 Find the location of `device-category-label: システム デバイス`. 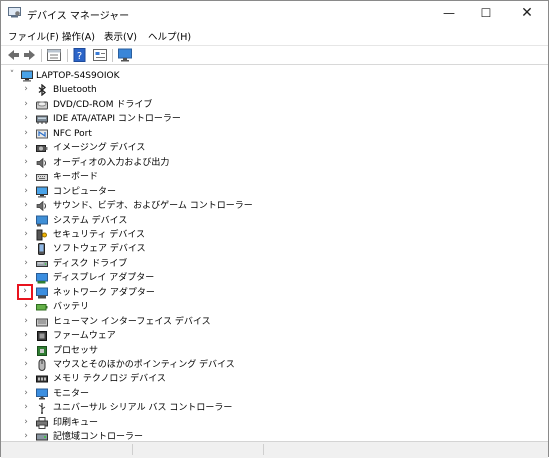

device-category-label: システム デバイス is located at coordinates (90, 220).